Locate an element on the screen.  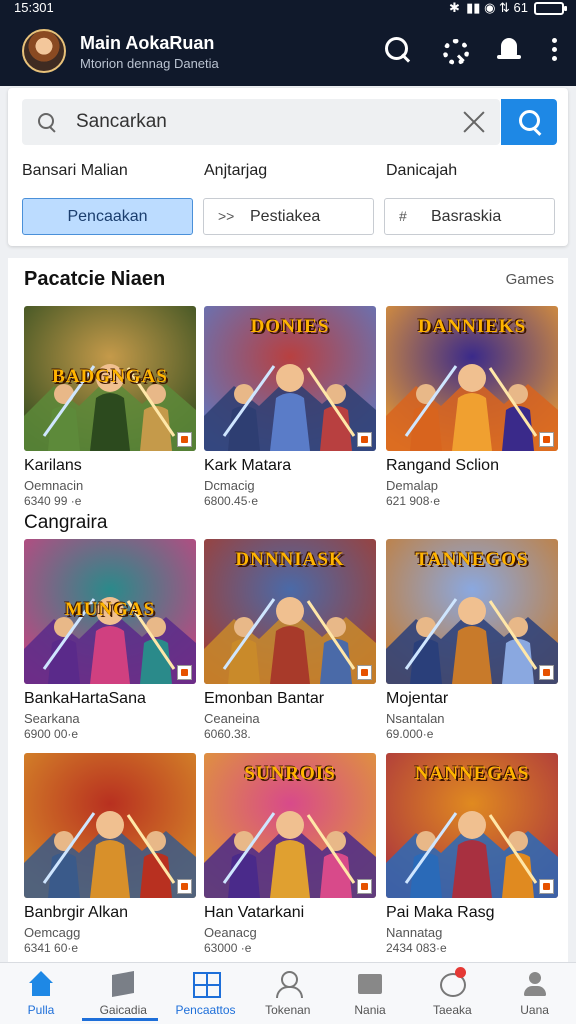
status-time: 15:301 is located at coordinates (34, 7).